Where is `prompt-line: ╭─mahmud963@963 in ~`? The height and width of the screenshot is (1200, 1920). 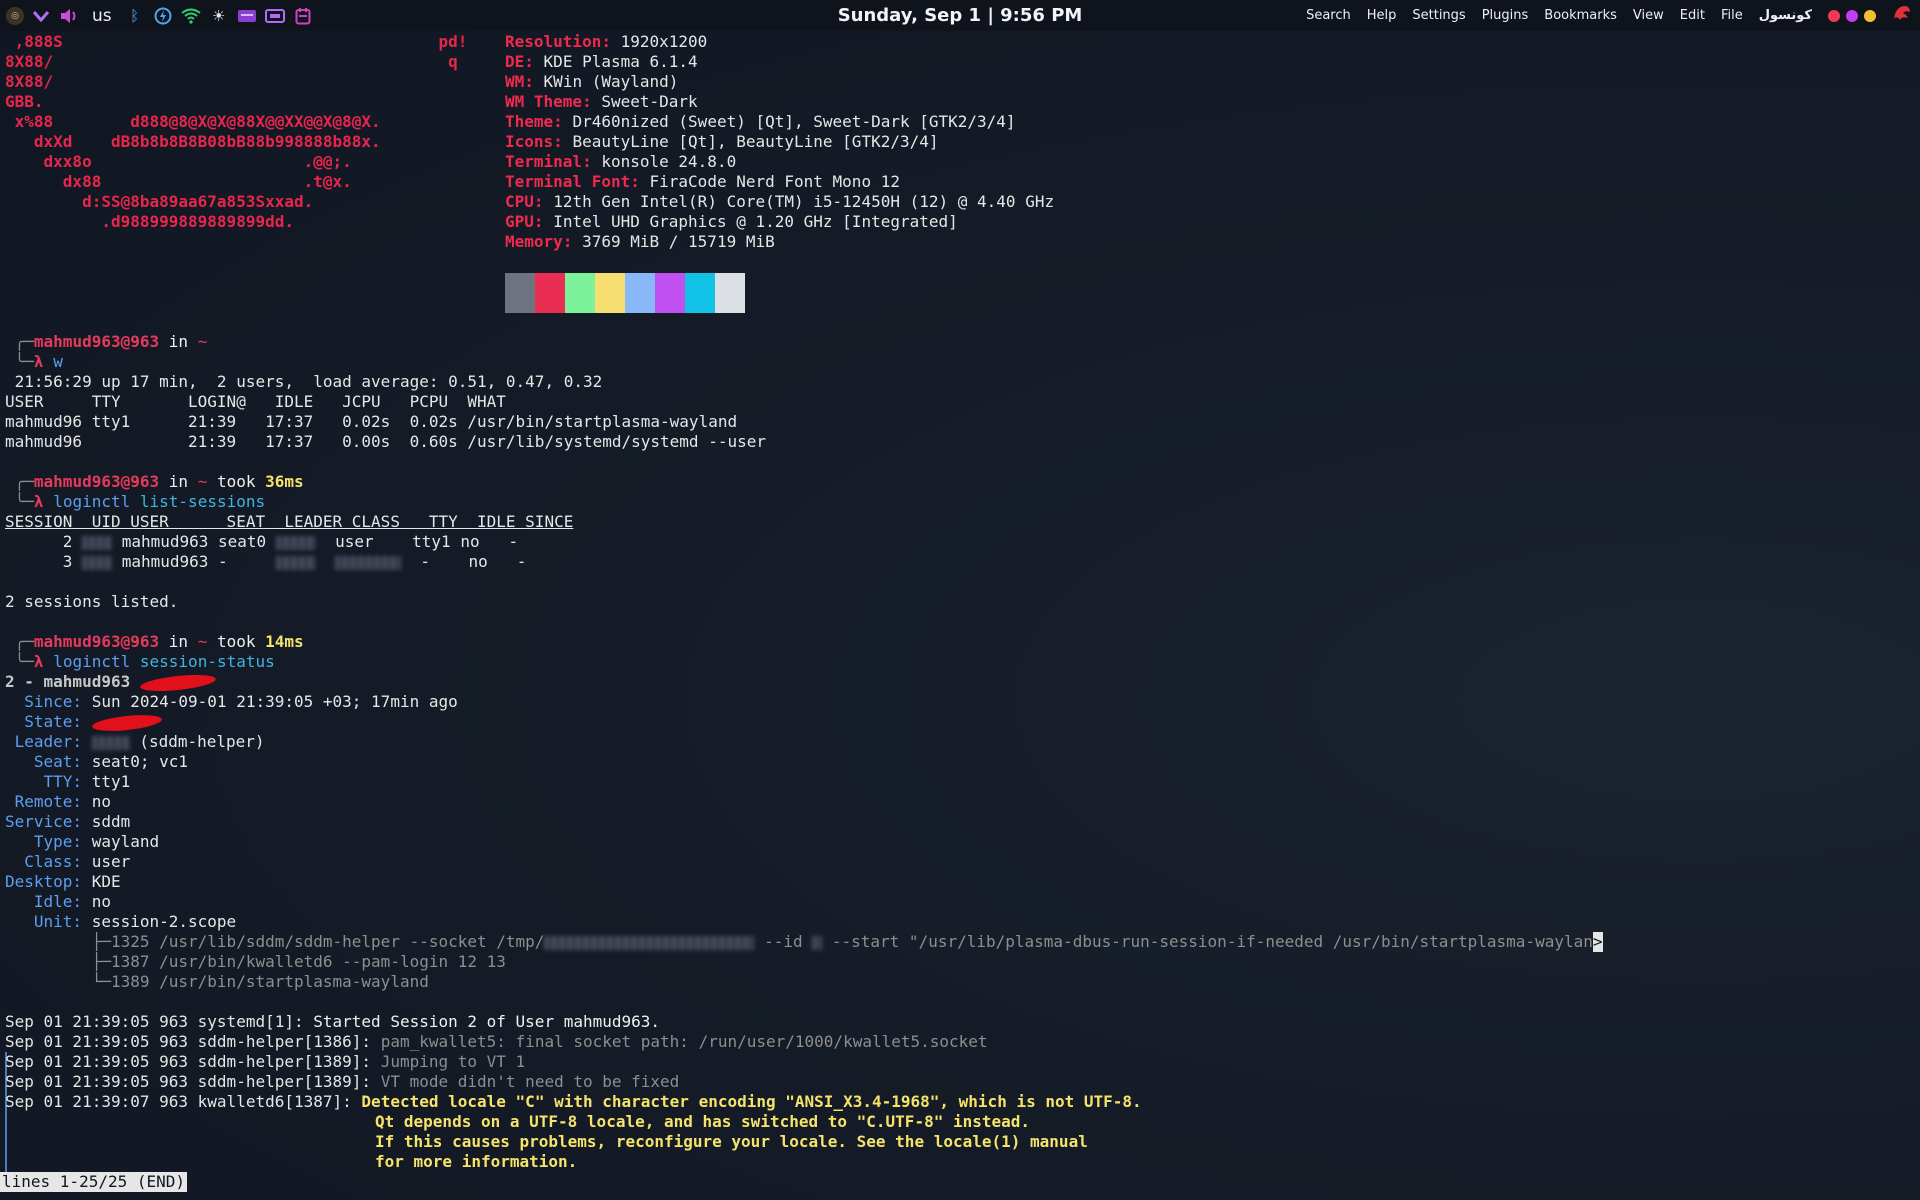
prompt-line: ╭─mahmud963@963 in ~ is located at coordinates (106, 341).